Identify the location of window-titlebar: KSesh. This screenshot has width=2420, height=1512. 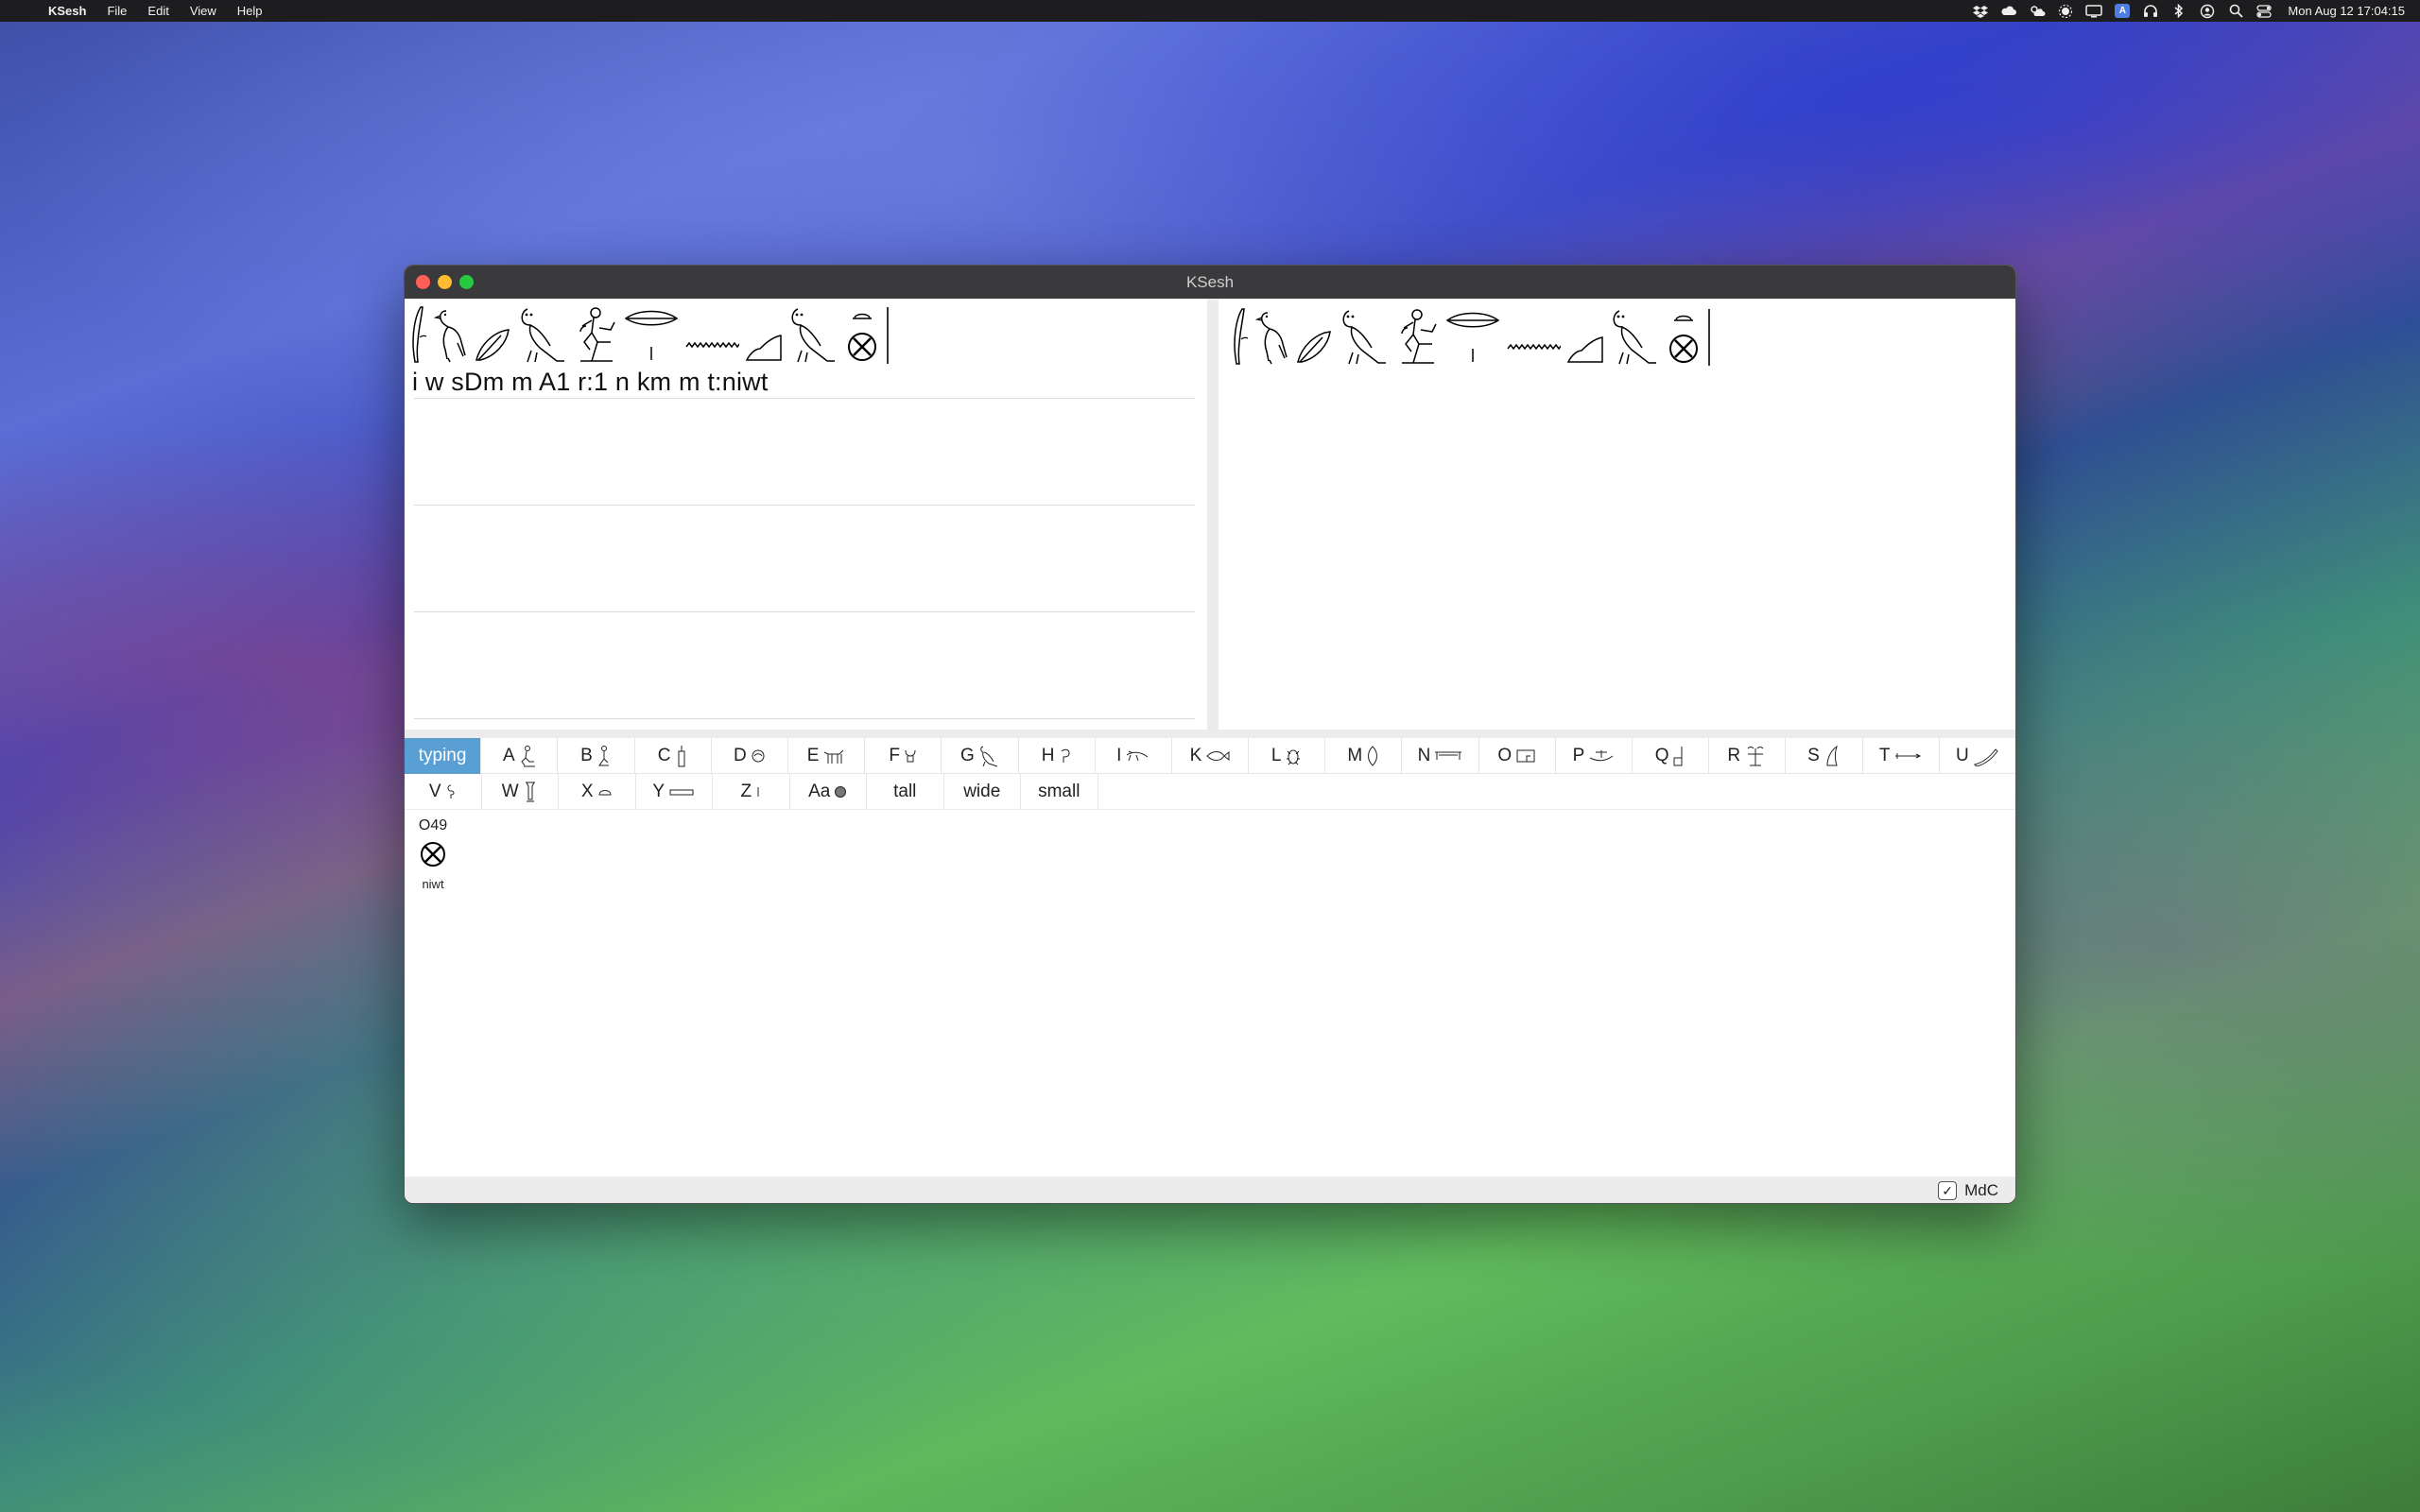
(1210, 282).